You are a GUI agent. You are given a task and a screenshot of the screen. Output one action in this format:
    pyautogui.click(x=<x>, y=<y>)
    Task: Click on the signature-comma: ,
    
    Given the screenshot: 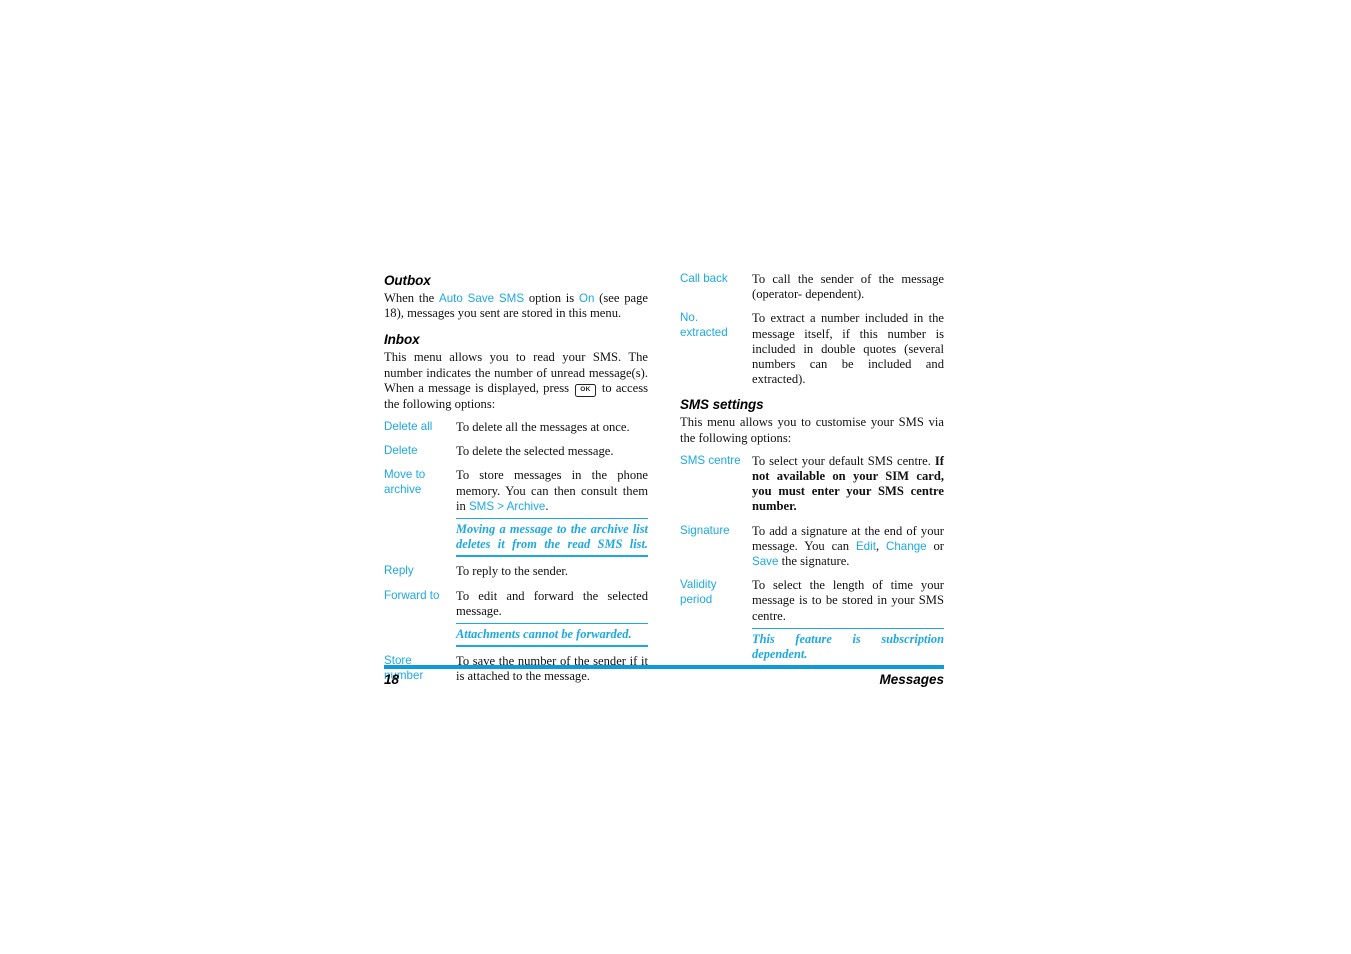 What is the action you would take?
    pyautogui.click(x=880, y=545)
    